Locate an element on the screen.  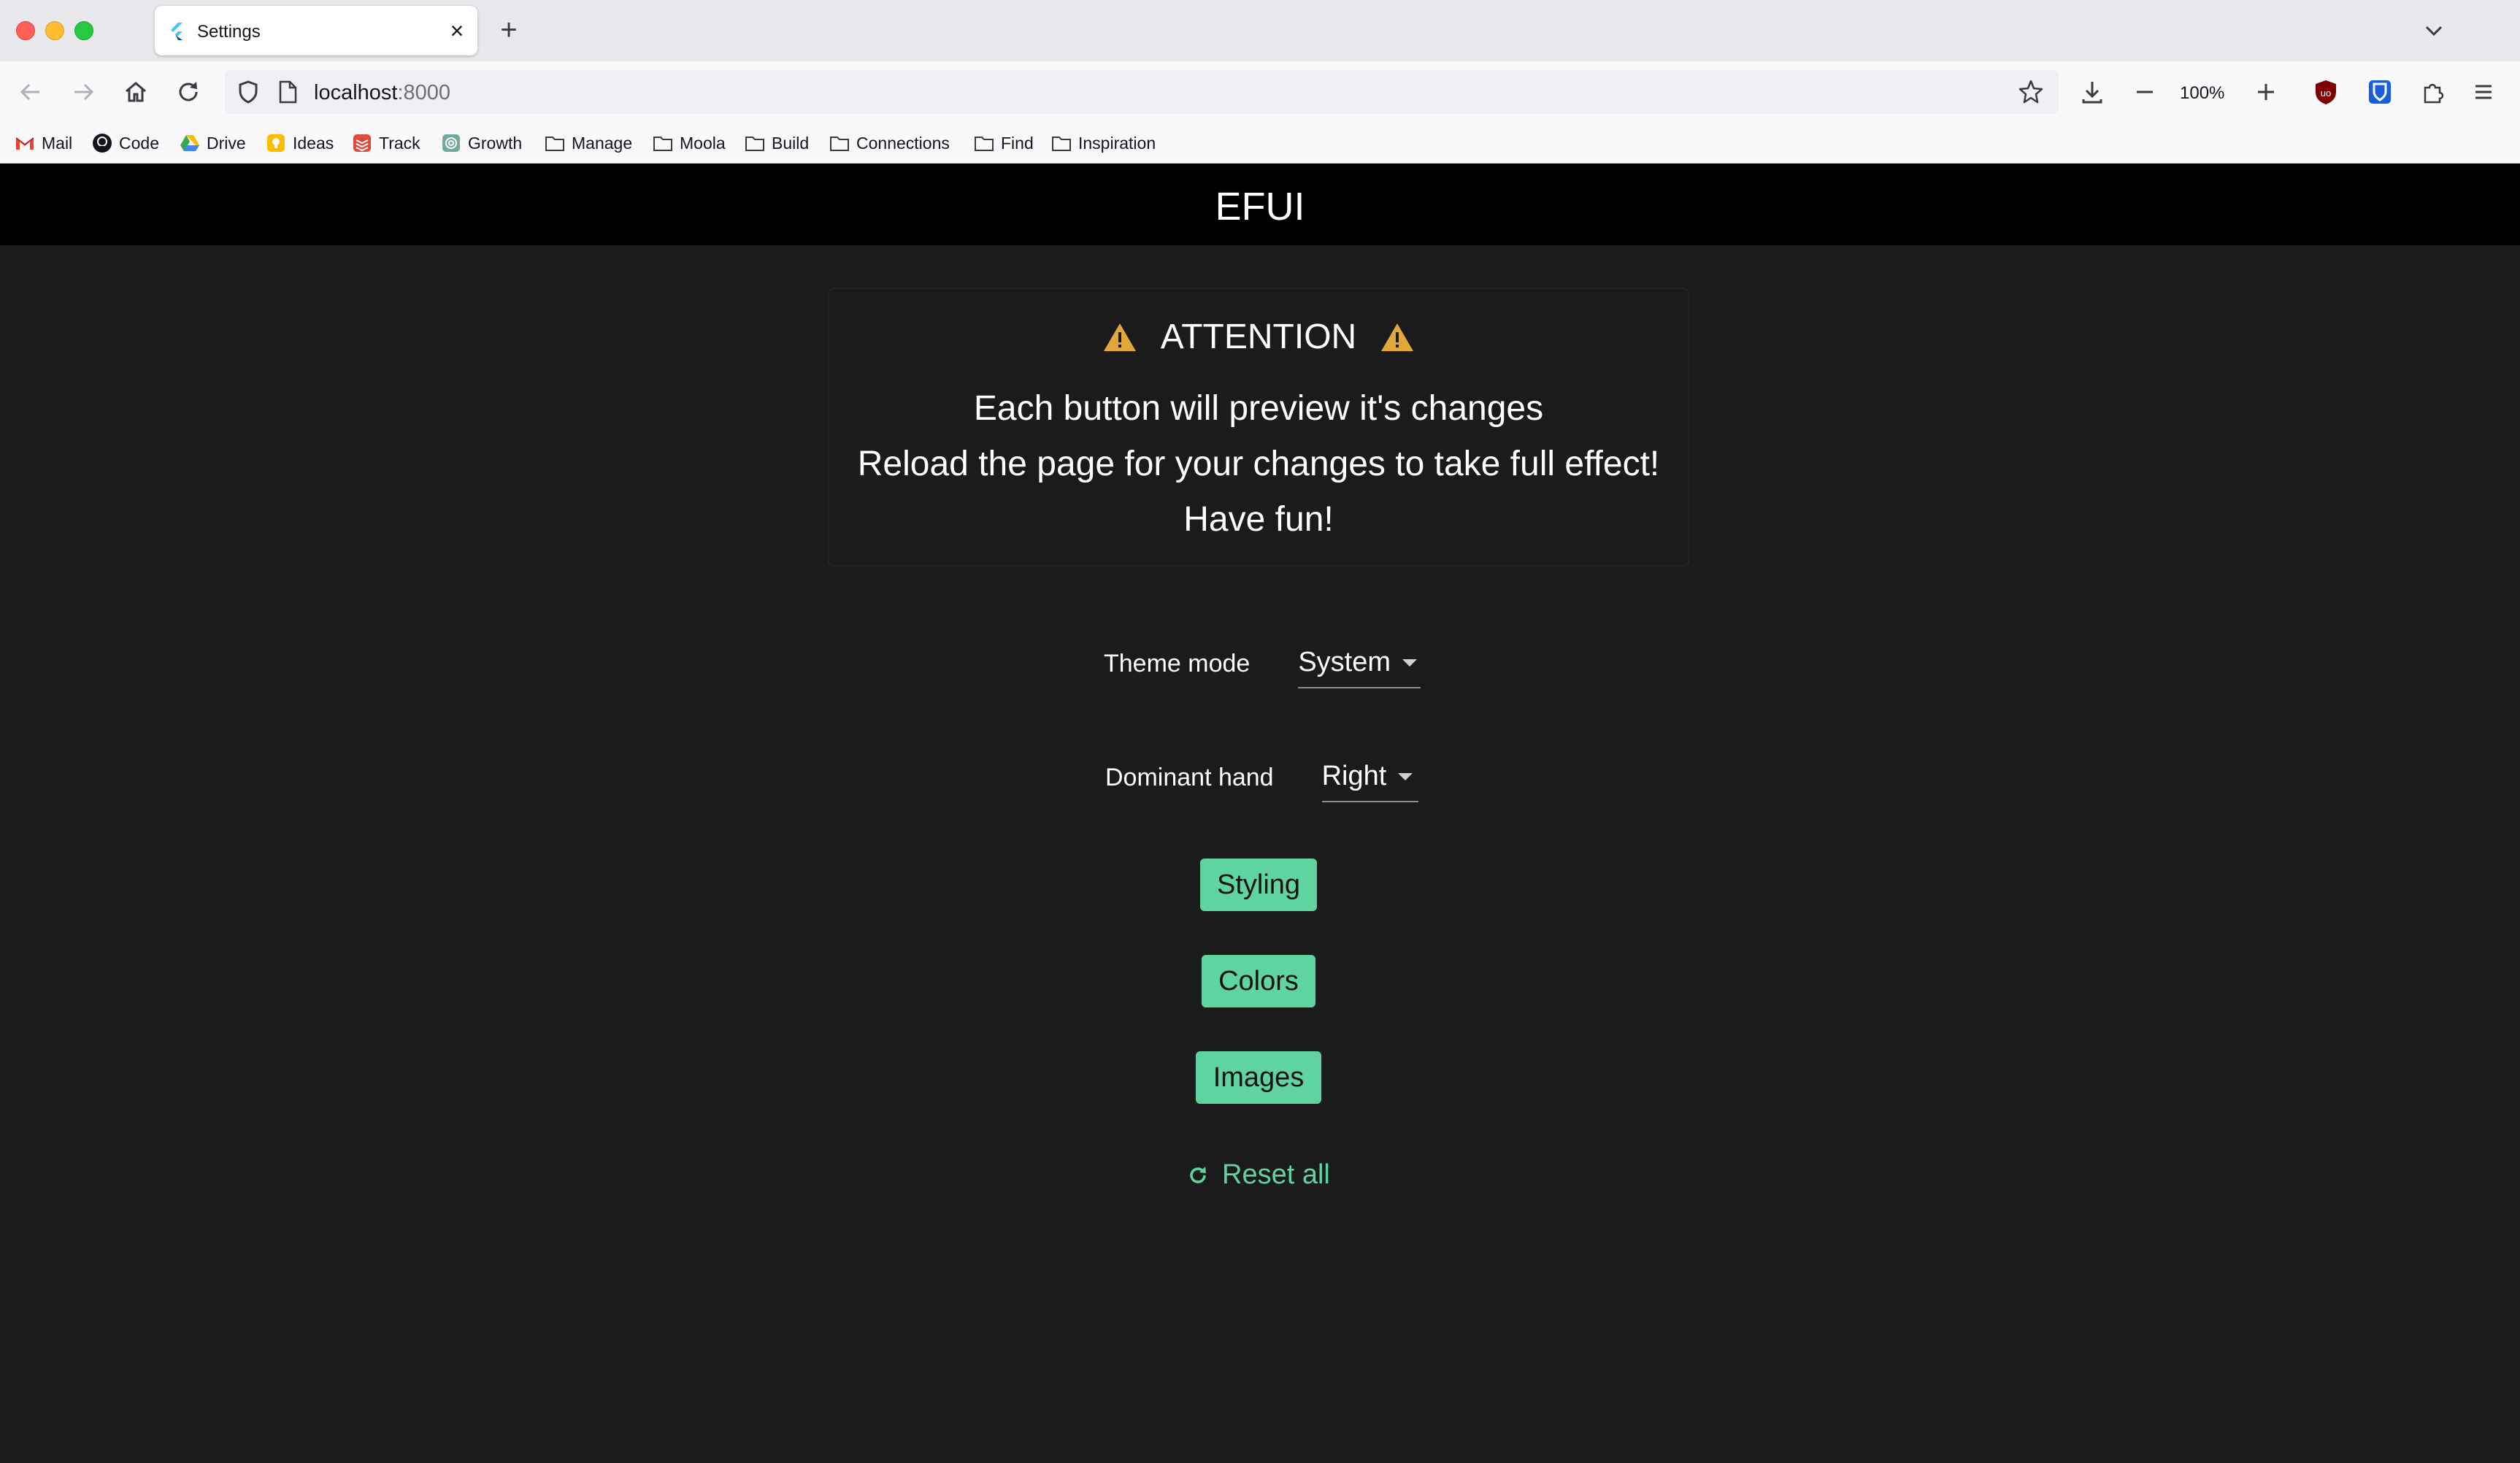
colors-button: Colors is located at coordinates (1258, 981).